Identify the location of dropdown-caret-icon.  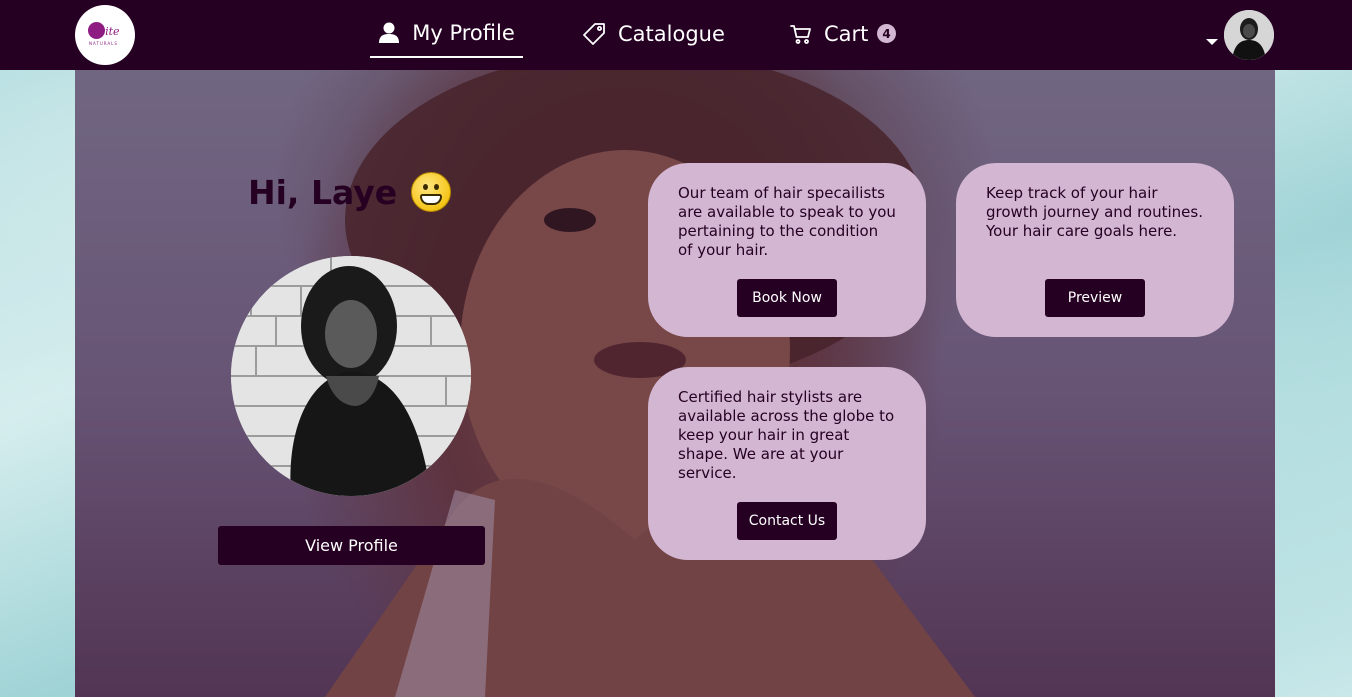
(1212, 42).